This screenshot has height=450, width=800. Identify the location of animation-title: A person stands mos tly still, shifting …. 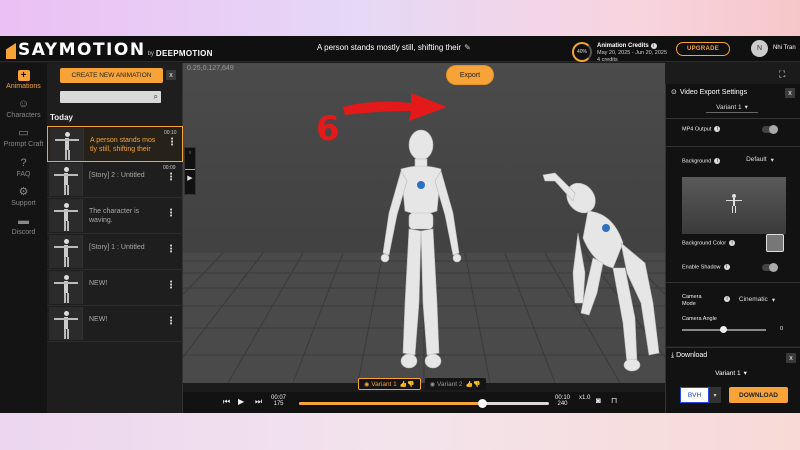
(123, 145).